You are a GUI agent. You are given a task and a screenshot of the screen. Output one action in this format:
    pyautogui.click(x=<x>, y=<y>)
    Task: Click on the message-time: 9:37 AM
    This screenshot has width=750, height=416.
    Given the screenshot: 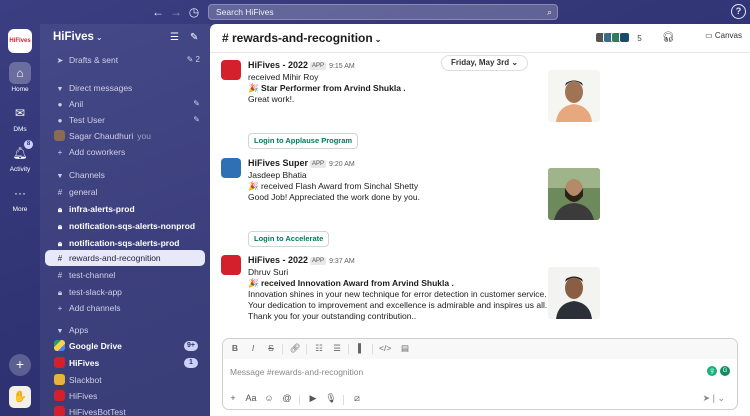 What is the action you would take?
    pyautogui.click(x=342, y=261)
    